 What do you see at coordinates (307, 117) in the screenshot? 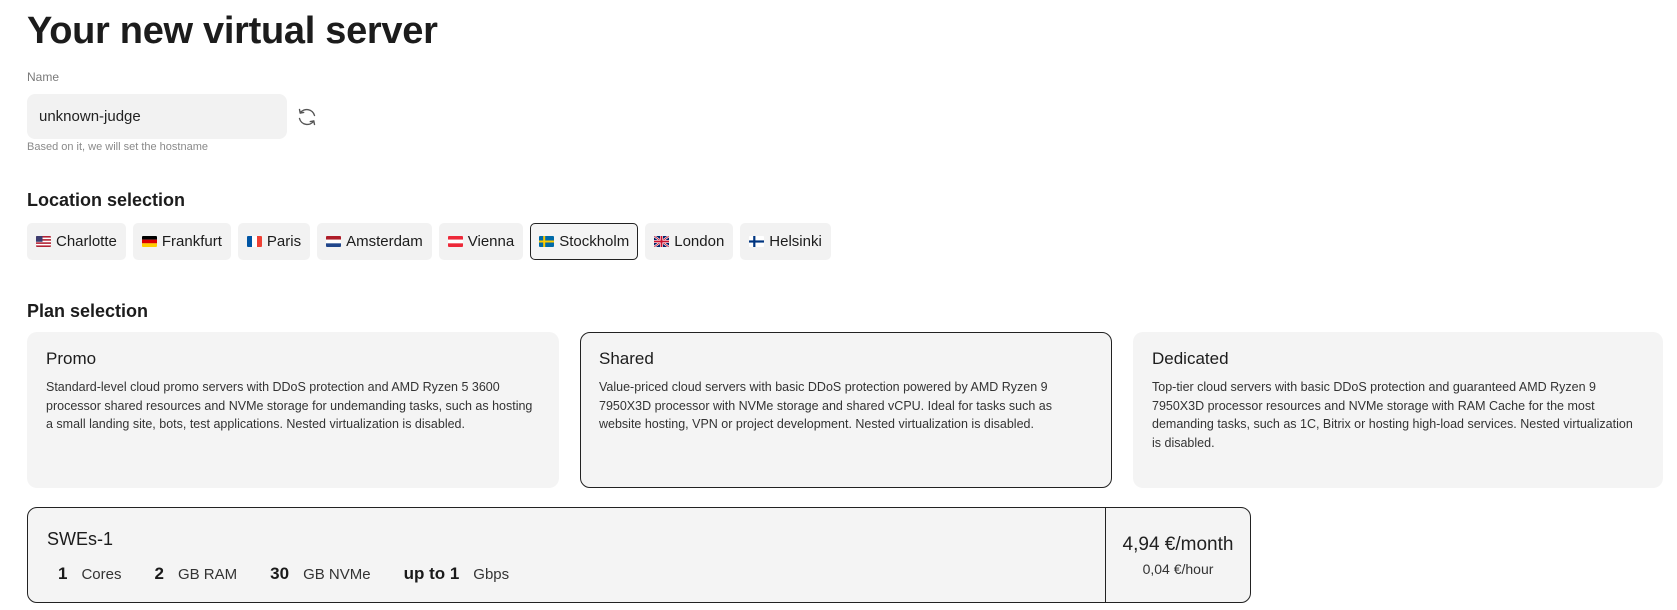
I see `refresh-icon` at bounding box center [307, 117].